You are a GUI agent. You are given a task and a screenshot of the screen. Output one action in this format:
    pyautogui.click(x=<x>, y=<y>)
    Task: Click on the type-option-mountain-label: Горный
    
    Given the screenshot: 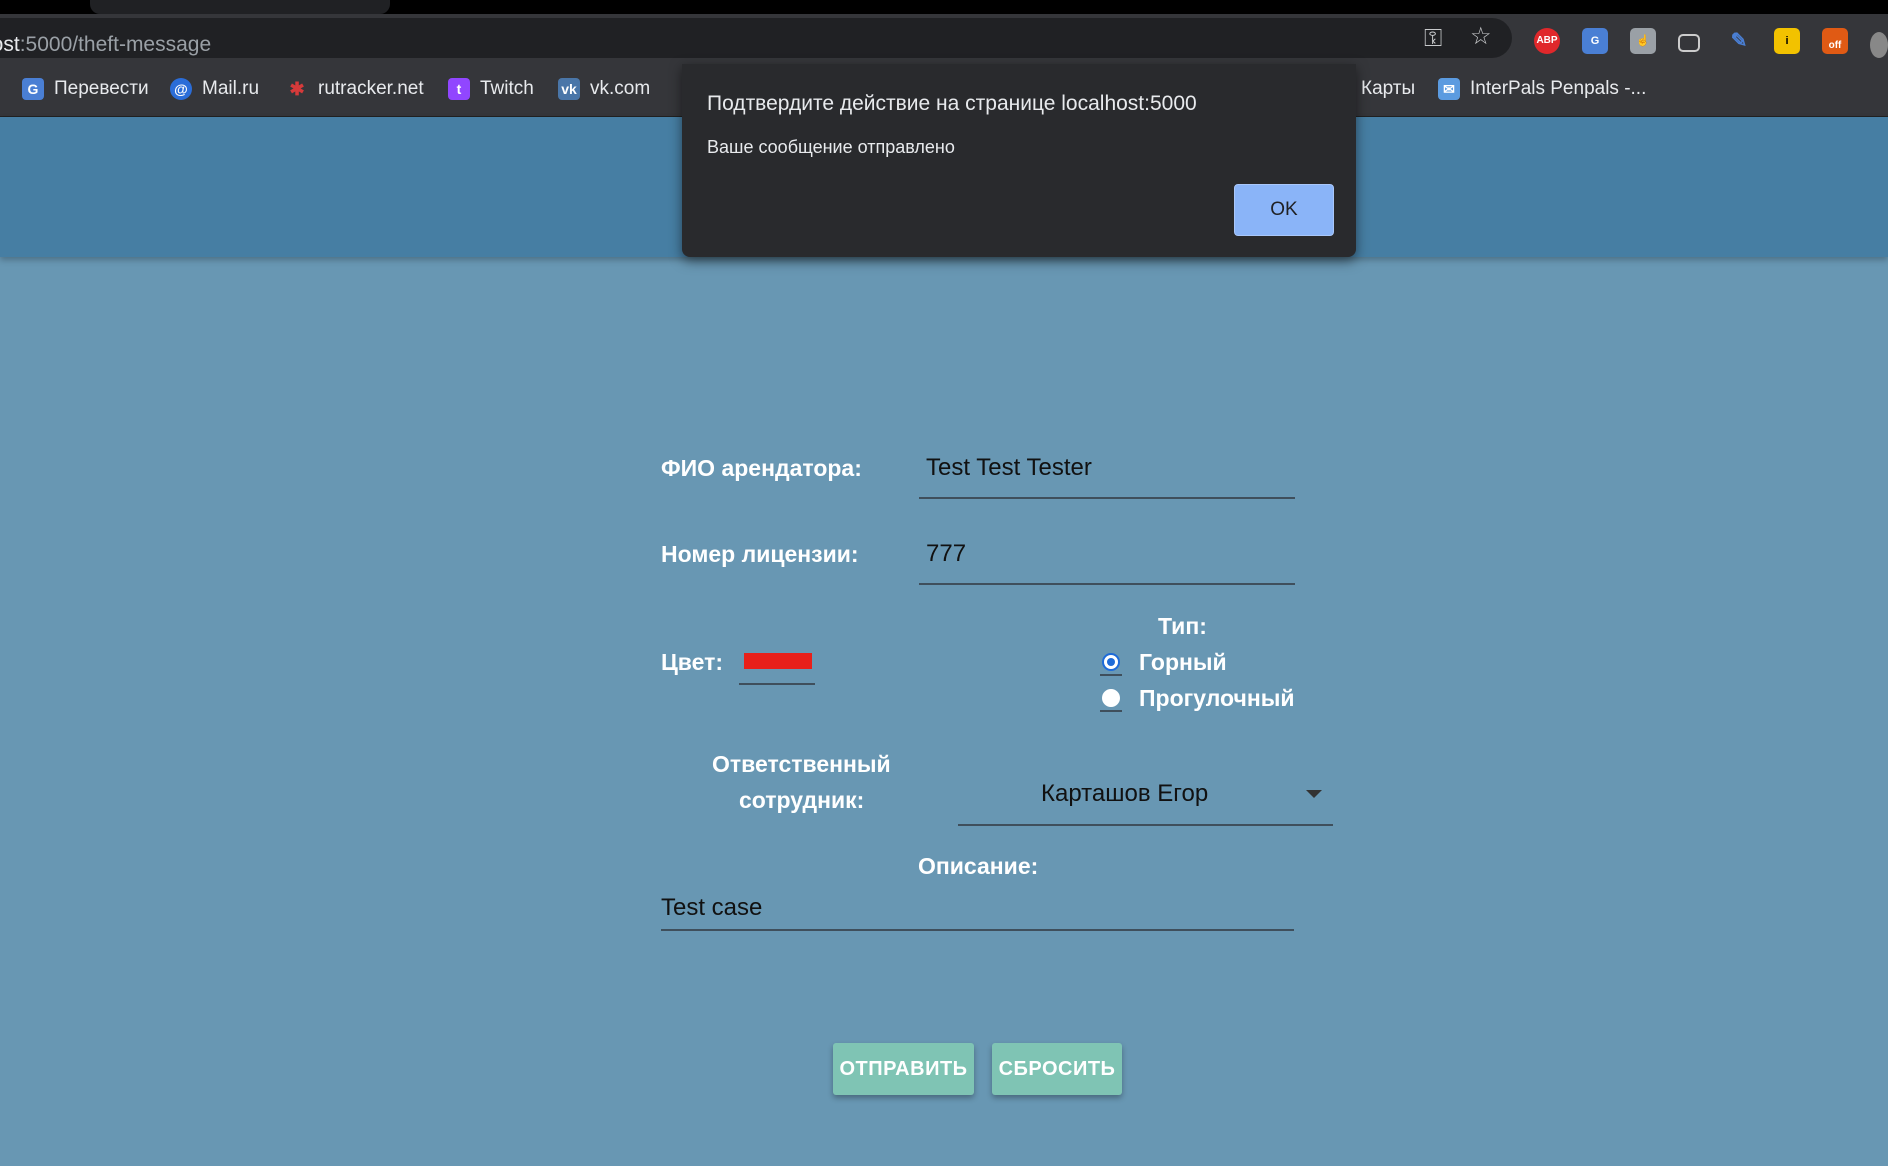 What is the action you would take?
    pyautogui.click(x=1183, y=662)
    